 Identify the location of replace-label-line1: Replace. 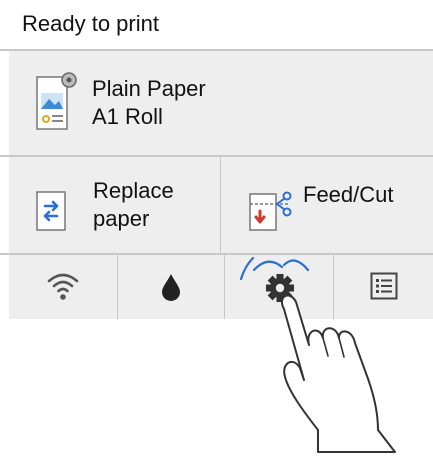
(133, 190).